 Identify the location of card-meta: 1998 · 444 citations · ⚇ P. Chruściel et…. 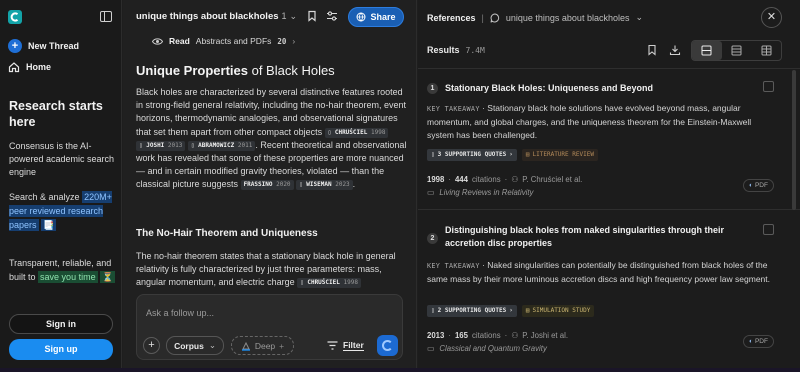
(505, 179).